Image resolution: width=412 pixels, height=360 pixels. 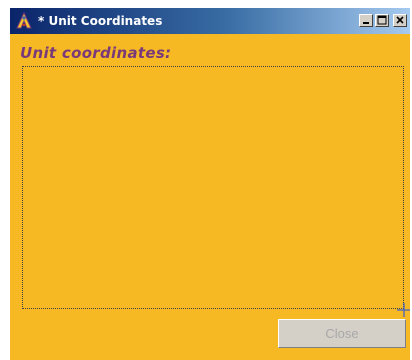 I want to click on maximize-button, so click(x=382, y=20).